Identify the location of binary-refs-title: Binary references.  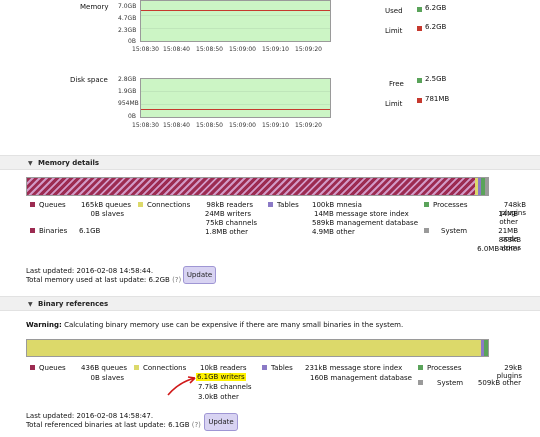
(73, 304).